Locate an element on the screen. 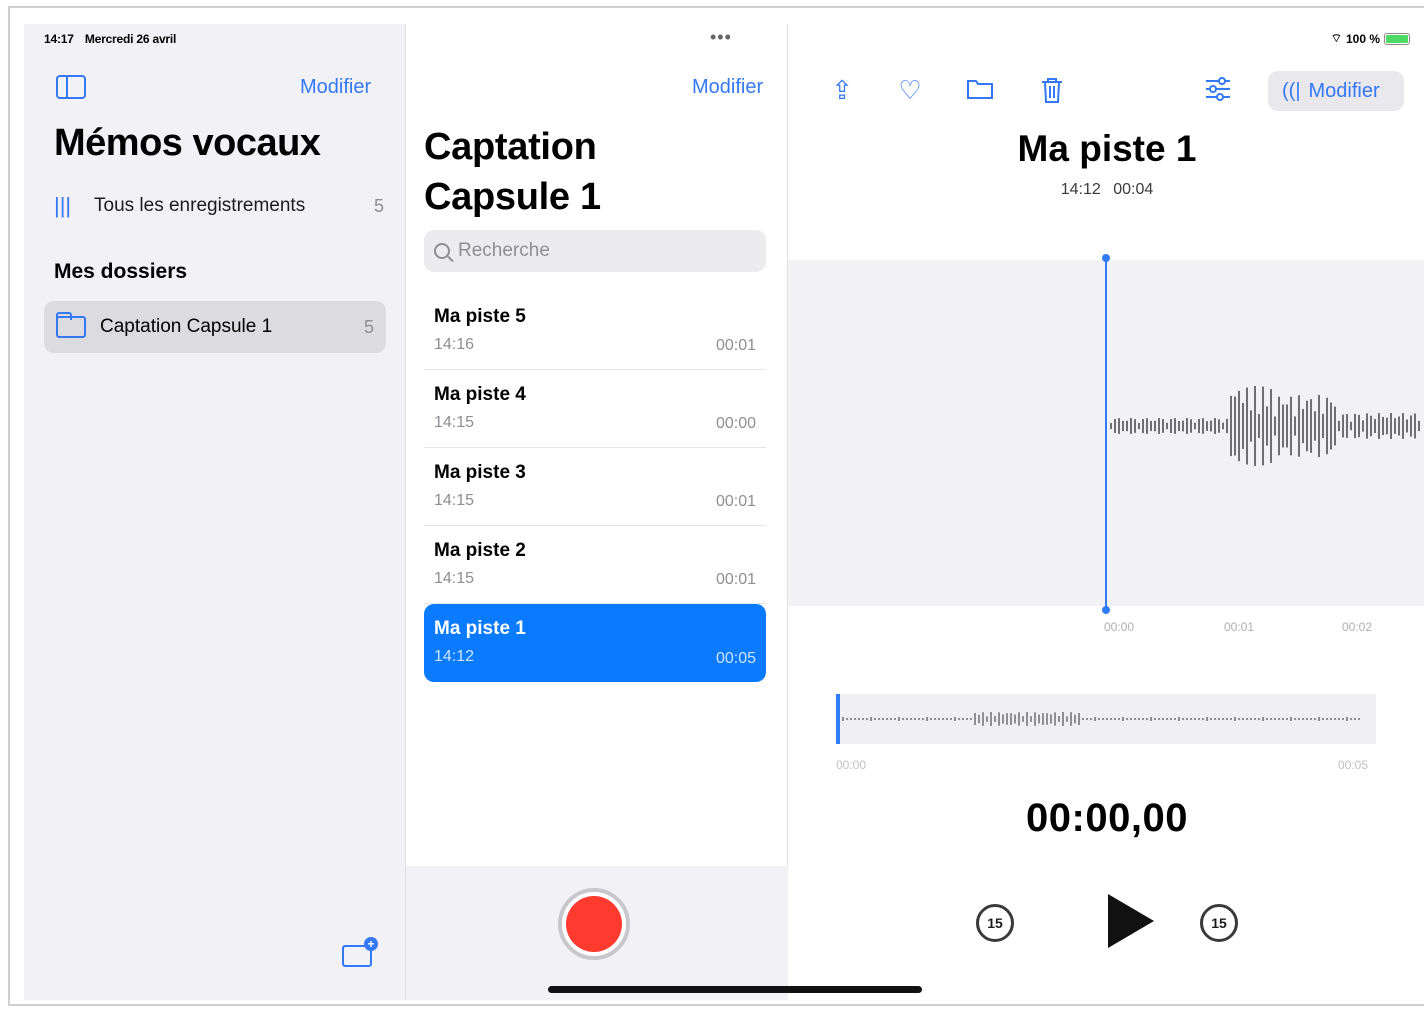 The image size is (1424, 1011). list-item: Ma piste 4 14:15 00:00 is located at coordinates (595, 409).